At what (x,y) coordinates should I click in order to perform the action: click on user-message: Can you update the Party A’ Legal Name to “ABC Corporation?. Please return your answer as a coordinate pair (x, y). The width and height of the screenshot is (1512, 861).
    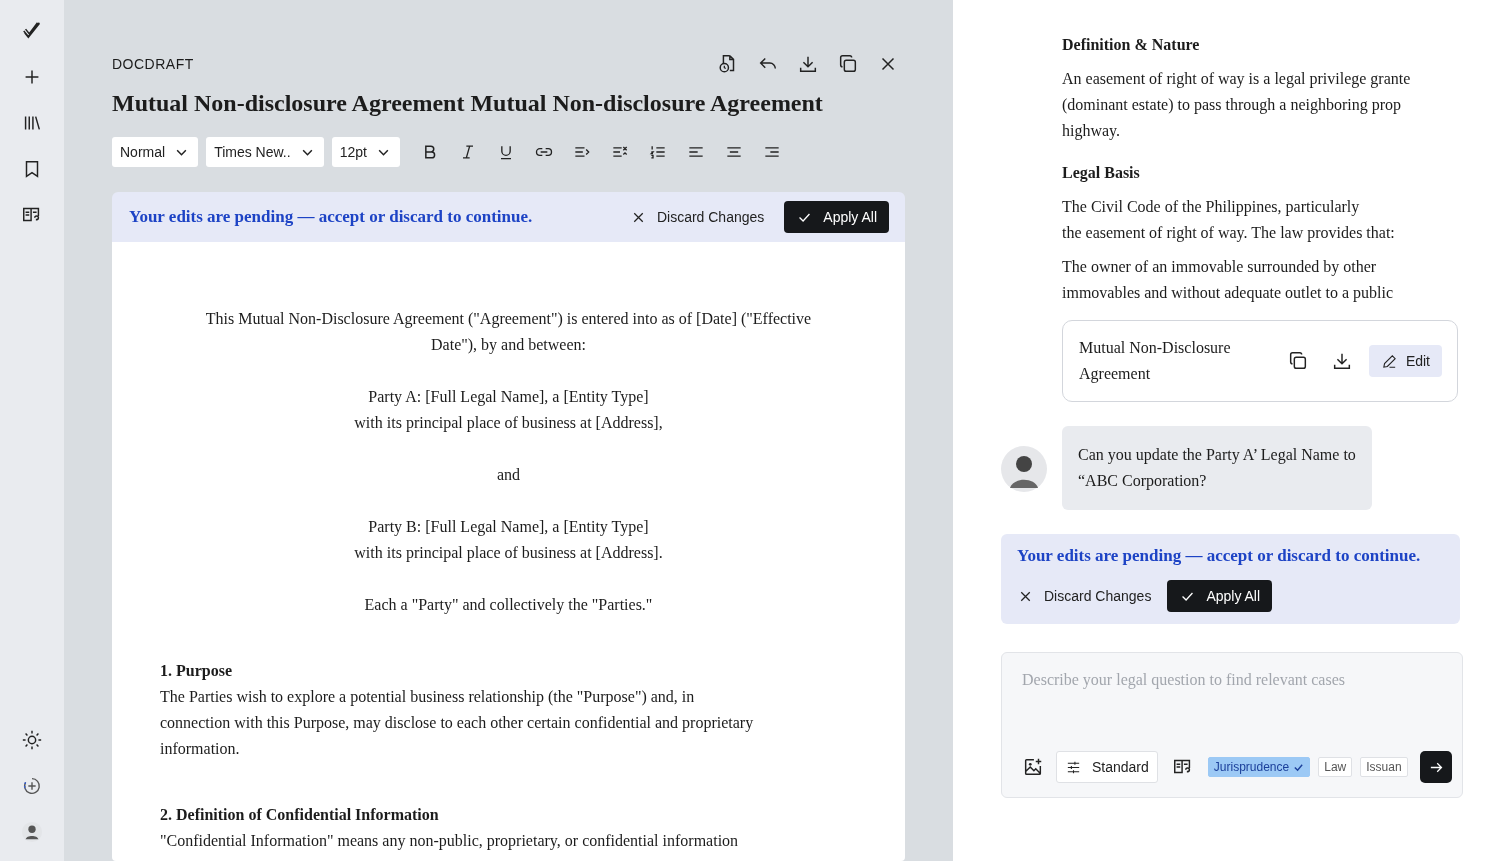
    Looking at the image, I should click on (1217, 468).